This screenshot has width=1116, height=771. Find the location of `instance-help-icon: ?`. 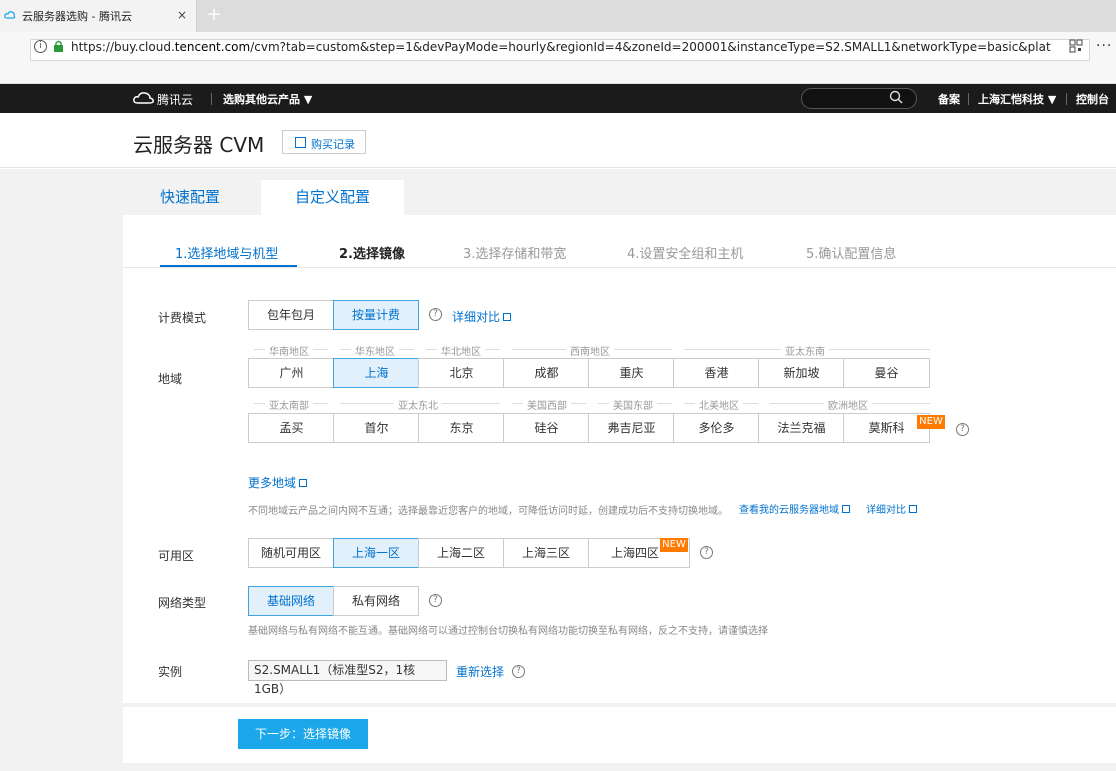

instance-help-icon: ? is located at coordinates (518, 671).